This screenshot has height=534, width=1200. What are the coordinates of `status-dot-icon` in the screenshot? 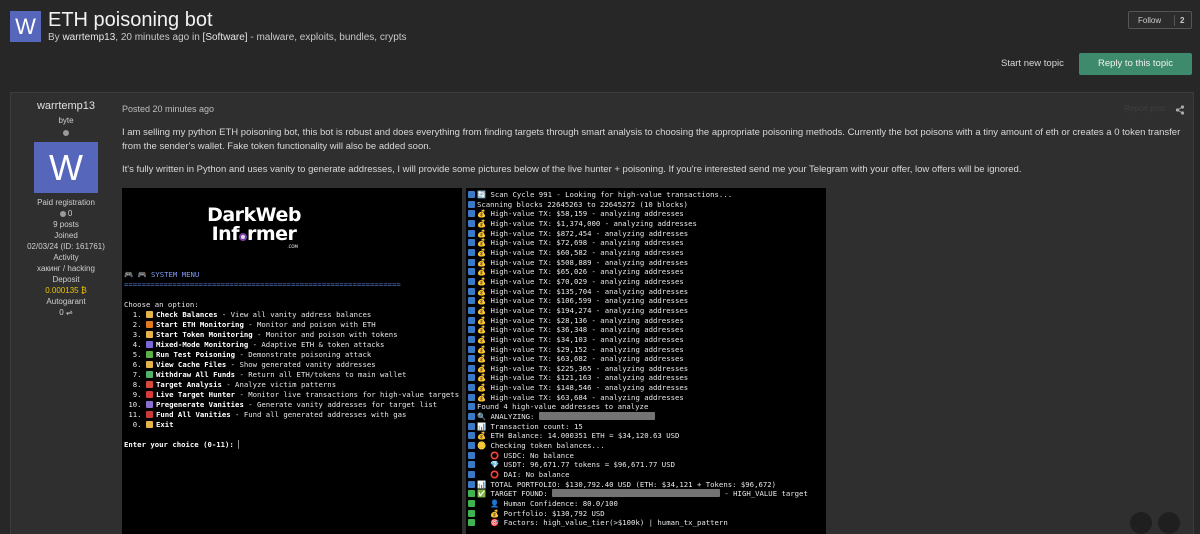 It's located at (66, 133).